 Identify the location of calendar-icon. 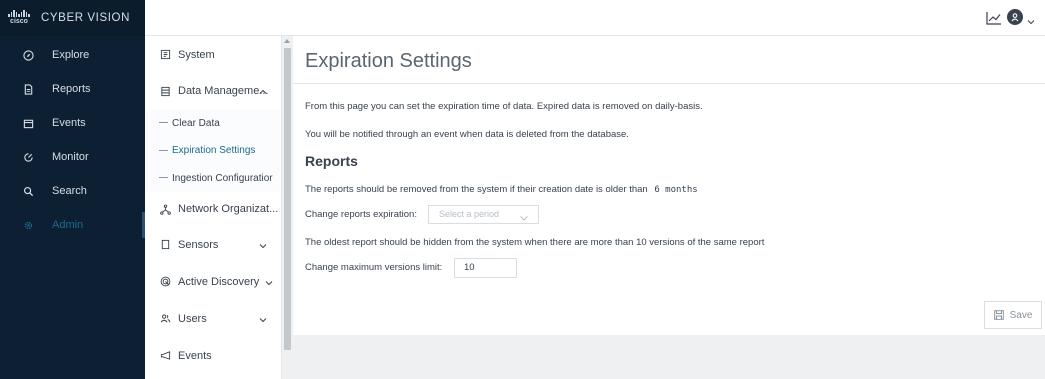
(28, 123).